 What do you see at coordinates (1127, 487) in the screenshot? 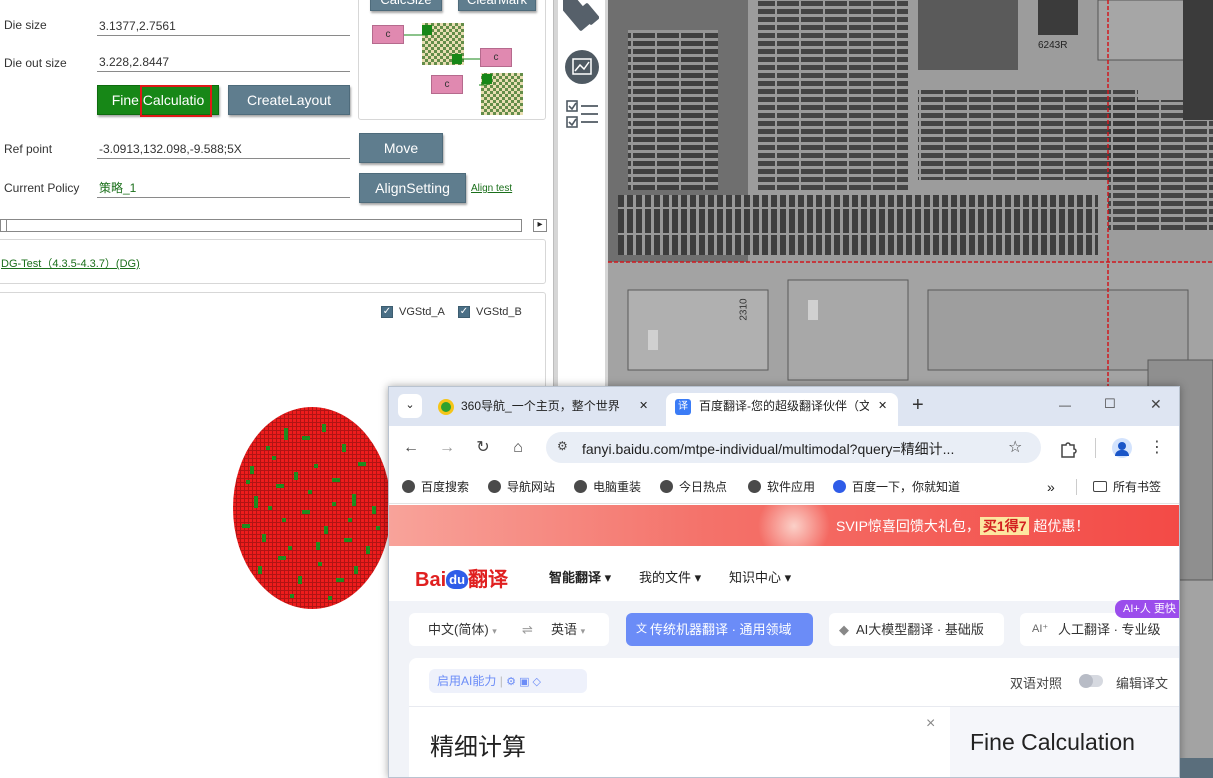
I see `all-bookmarks-button: 所有书签` at bounding box center [1127, 487].